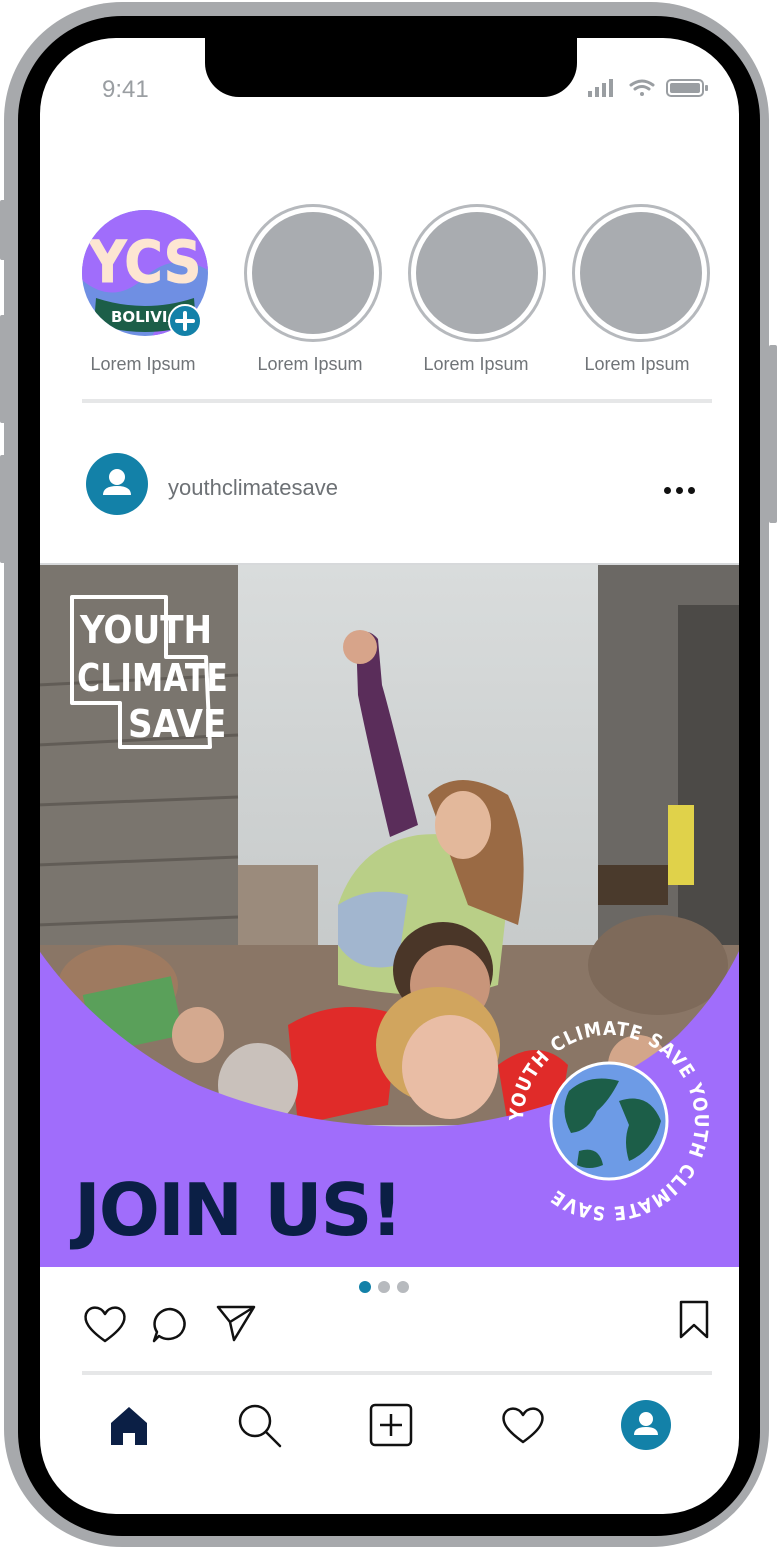 This screenshot has width=777, height=1551. What do you see at coordinates (365, 1287) in the screenshot?
I see `carousel-dot-active` at bounding box center [365, 1287].